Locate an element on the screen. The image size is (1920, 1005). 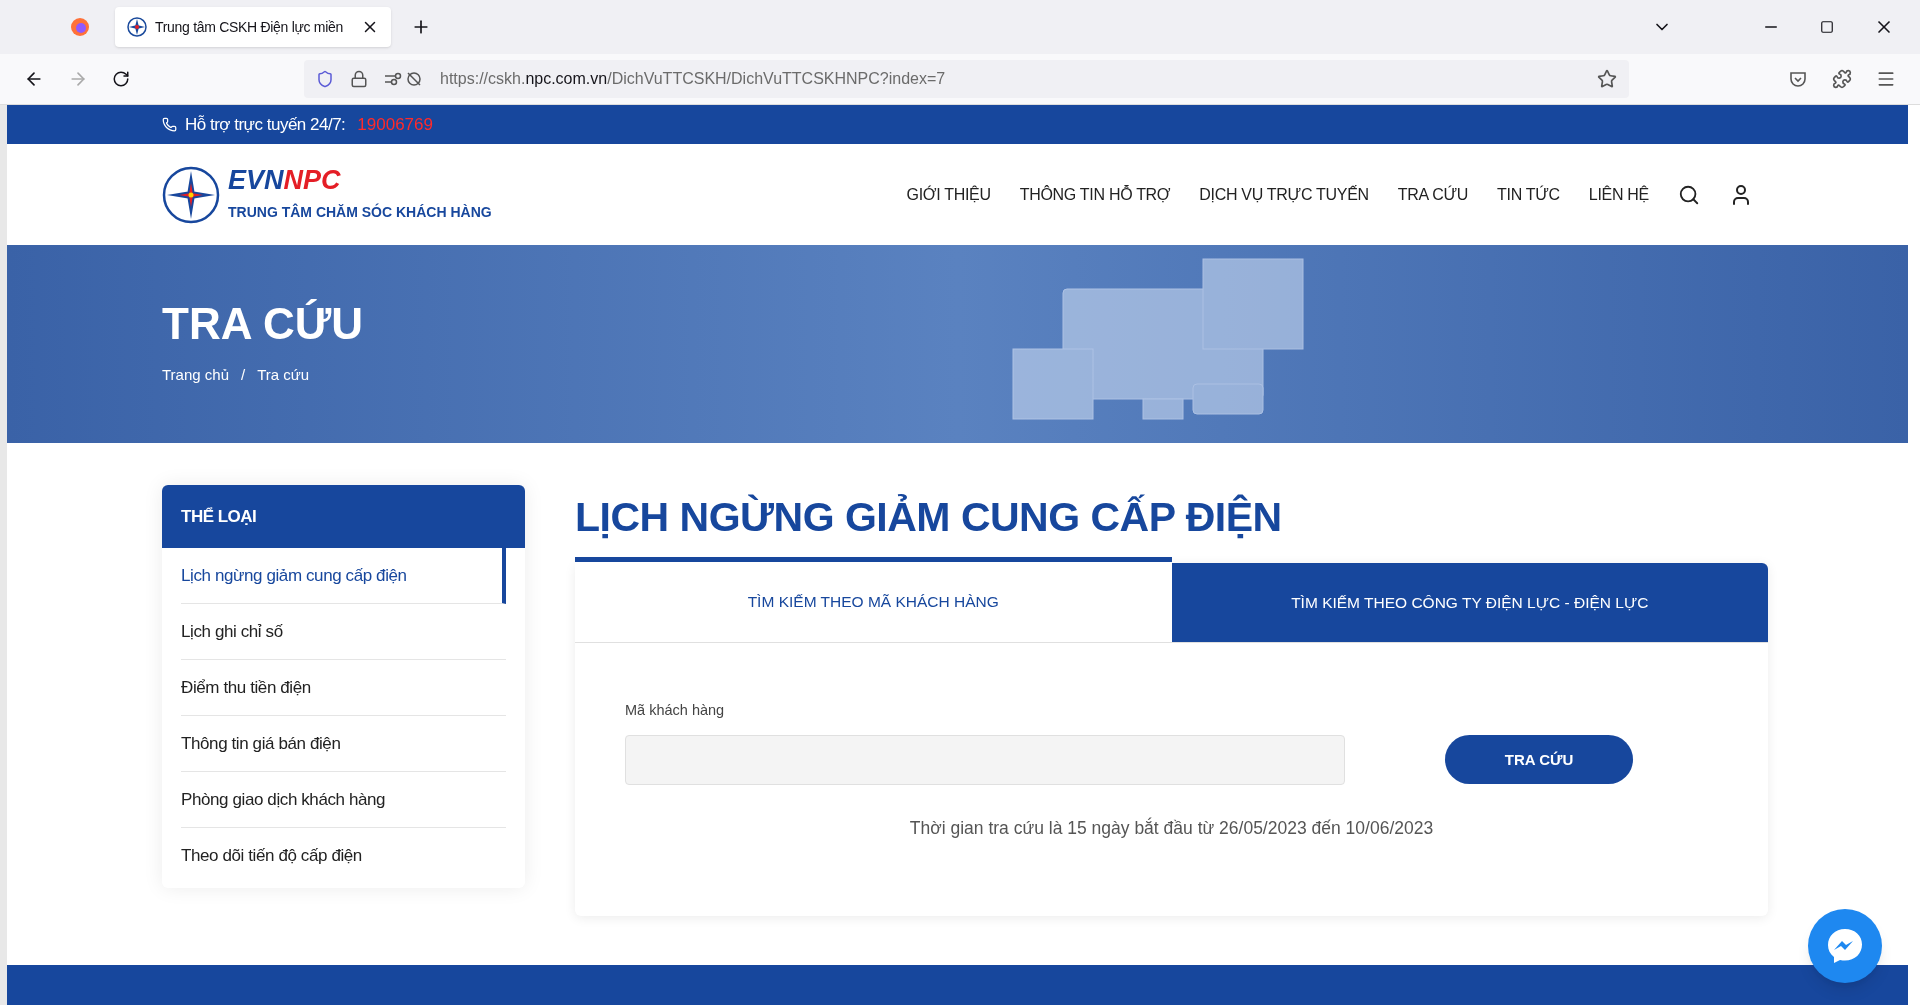
lock-icon is located at coordinates (359, 79).